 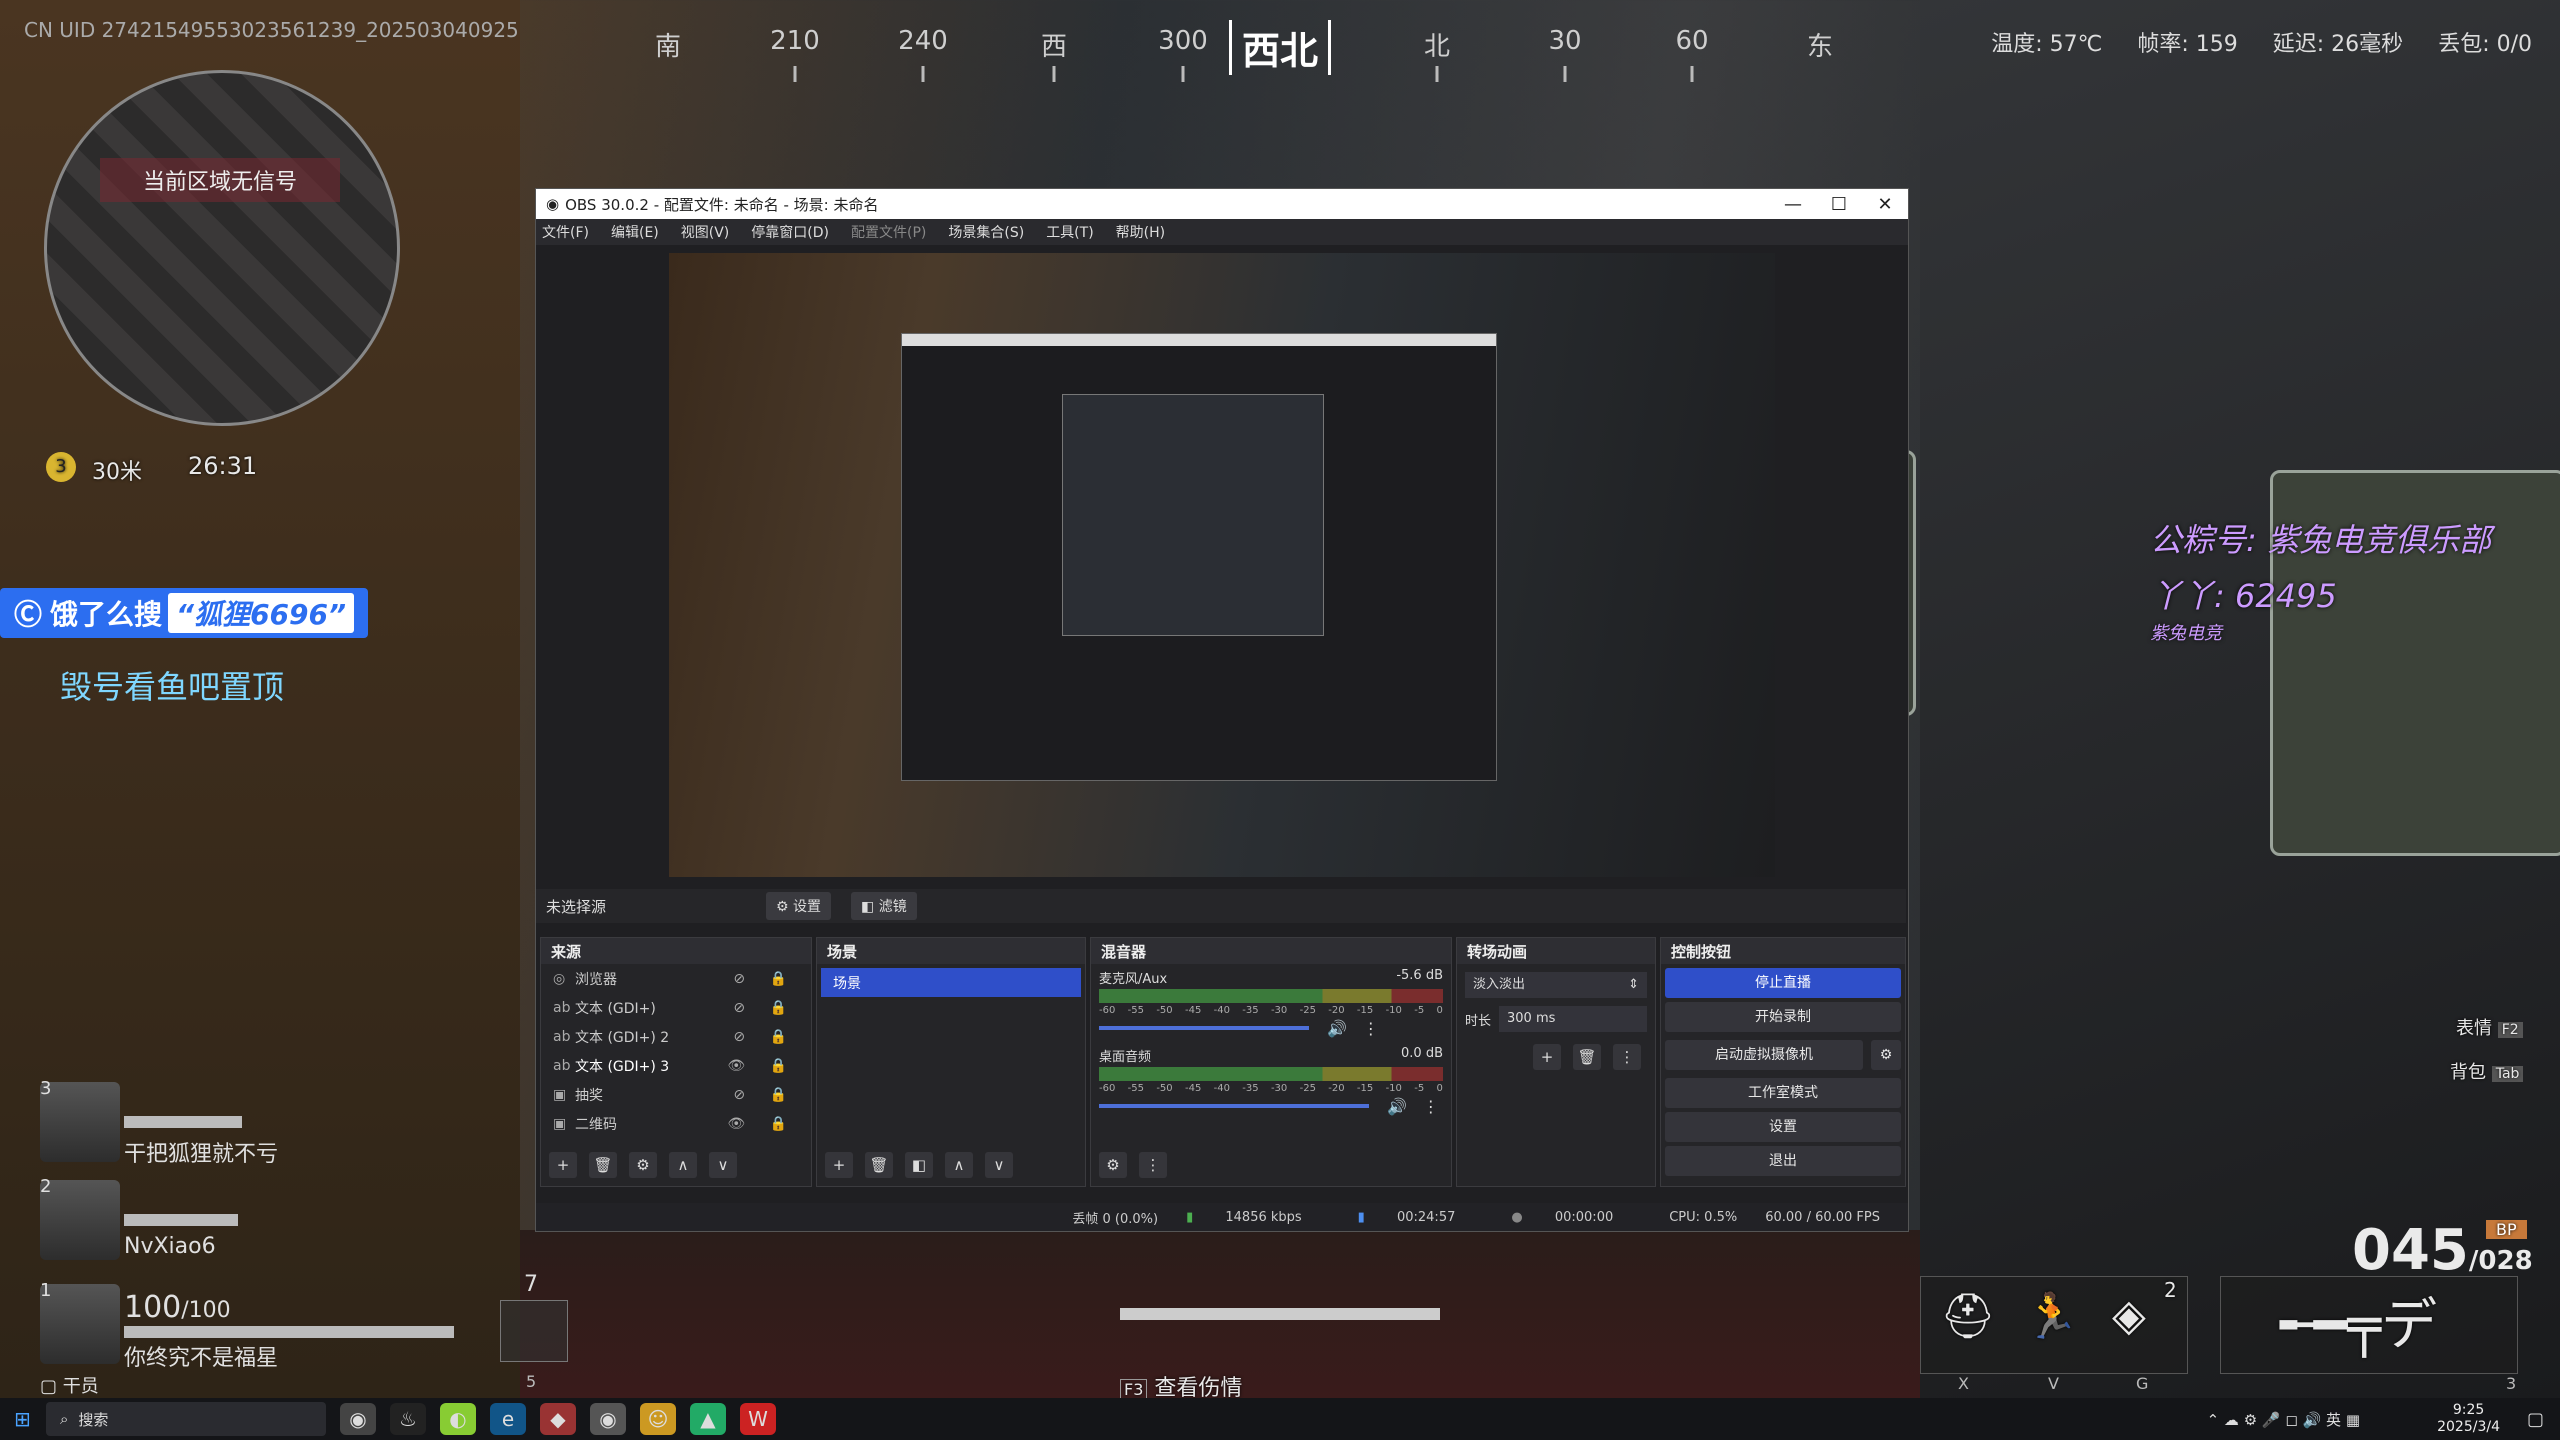 What do you see at coordinates (1627, 1057) in the screenshot?
I see `transition-menu-button: ⋮` at bounding box center [1627, 1057].